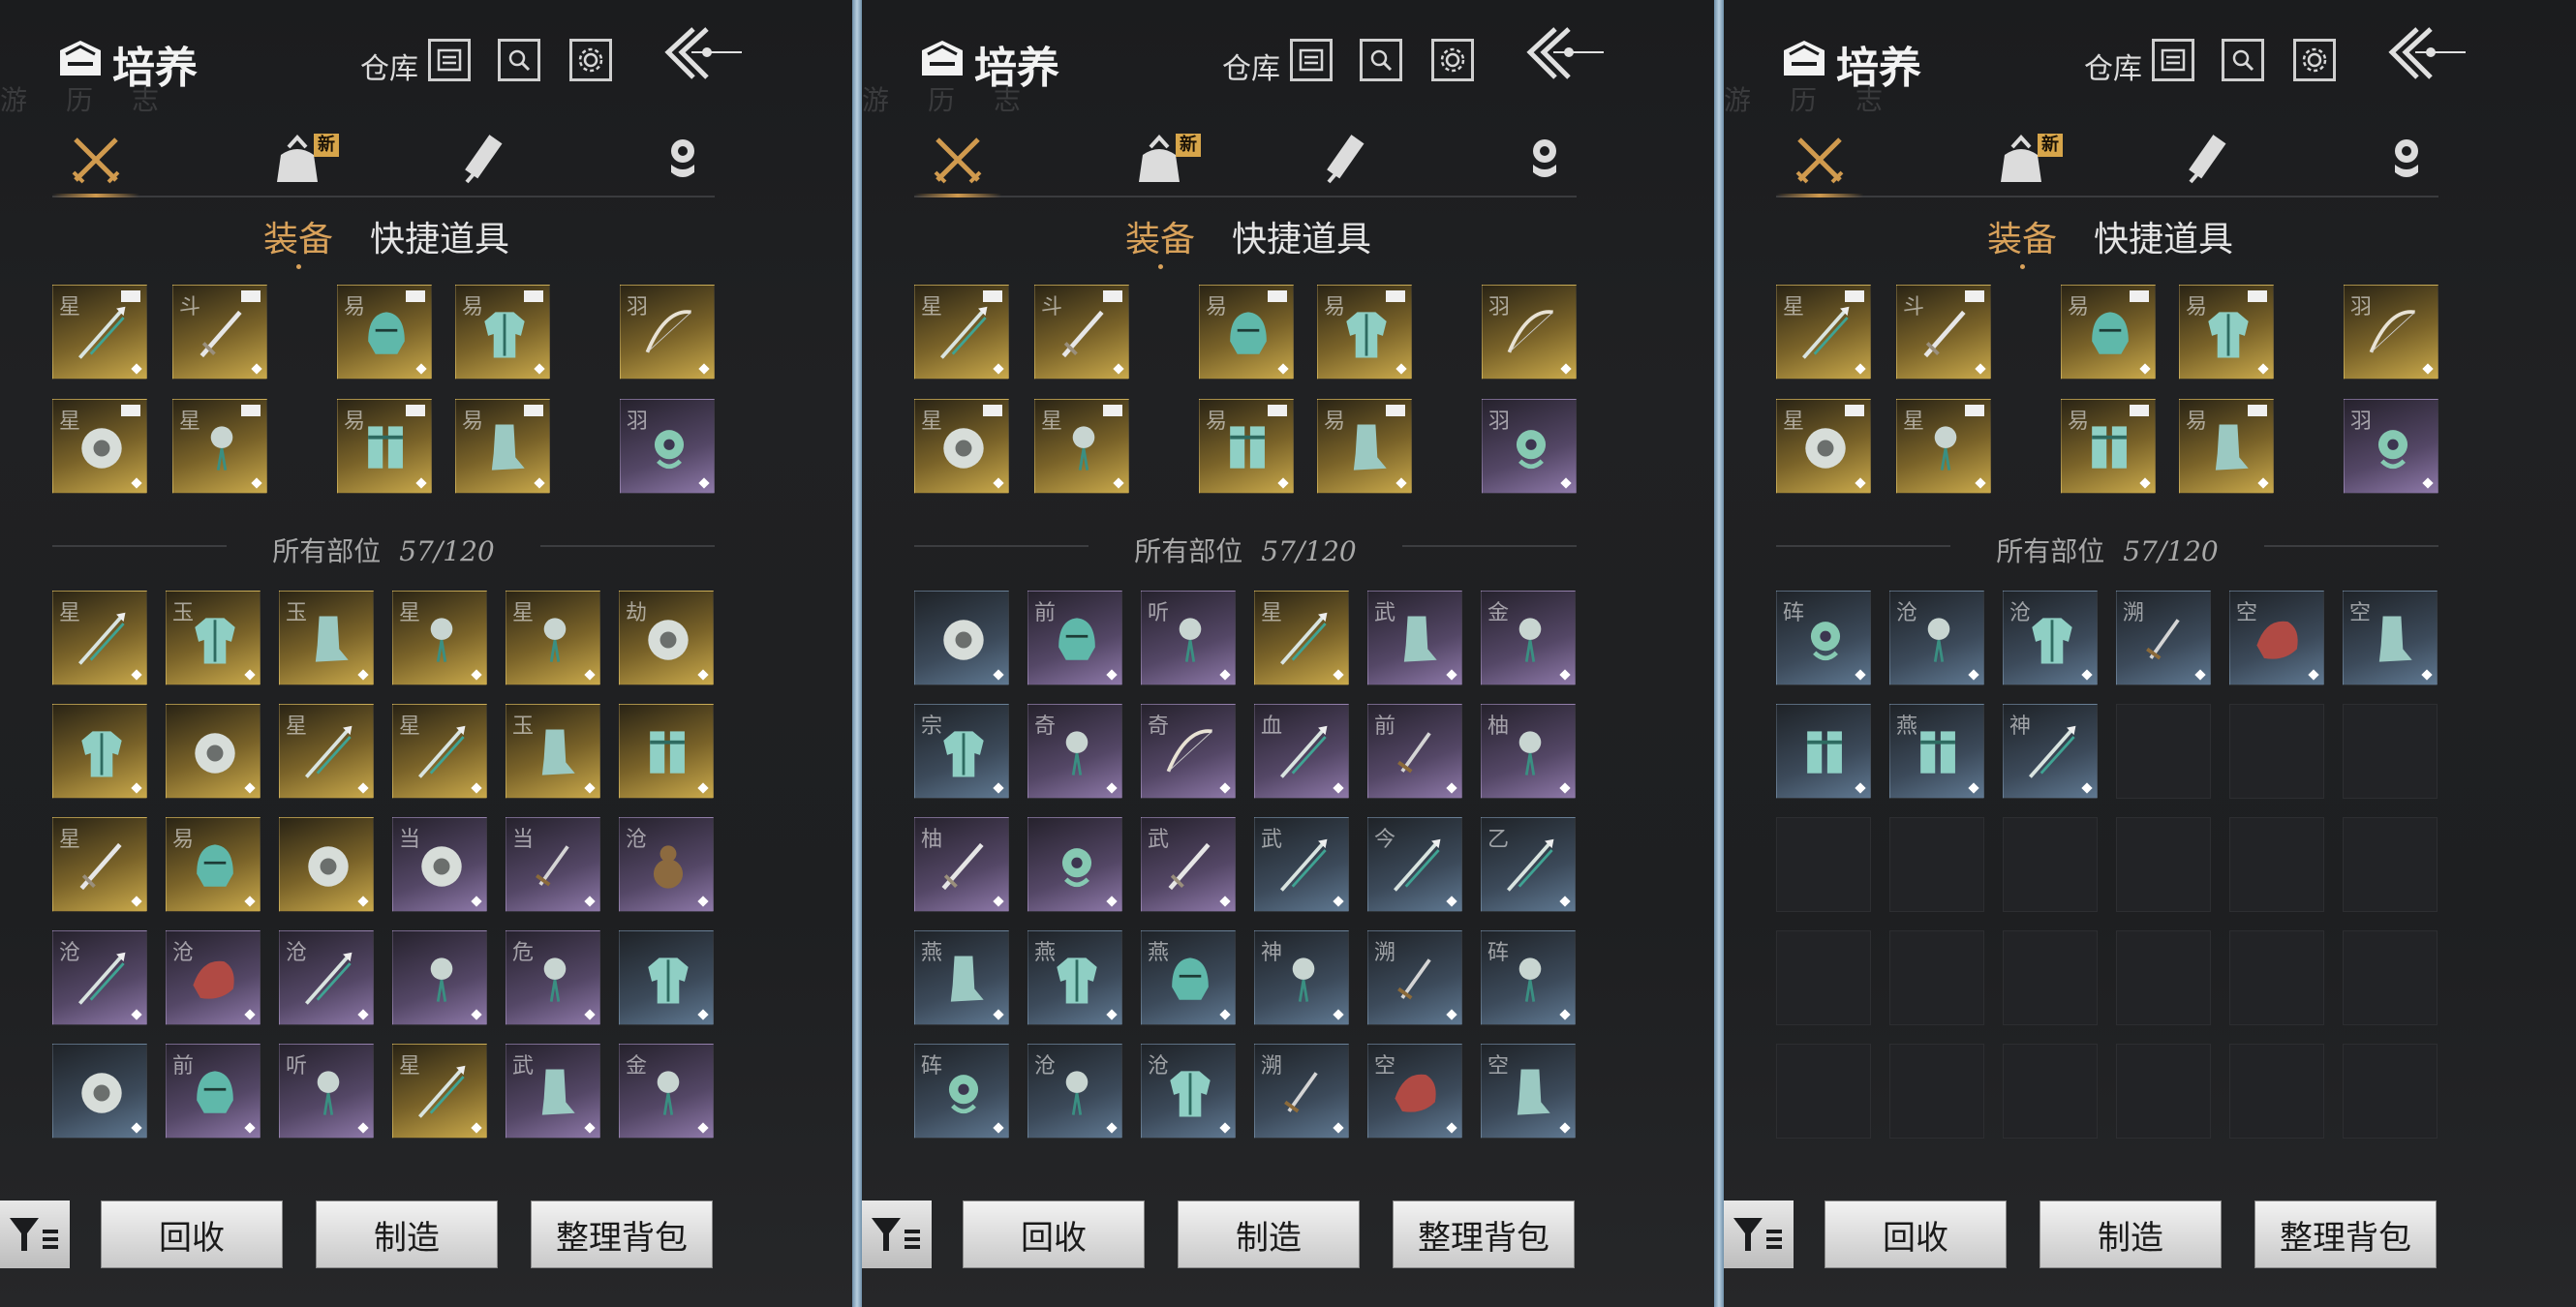  I want to click on inventory-slot: 奇, so click(1074, 752).